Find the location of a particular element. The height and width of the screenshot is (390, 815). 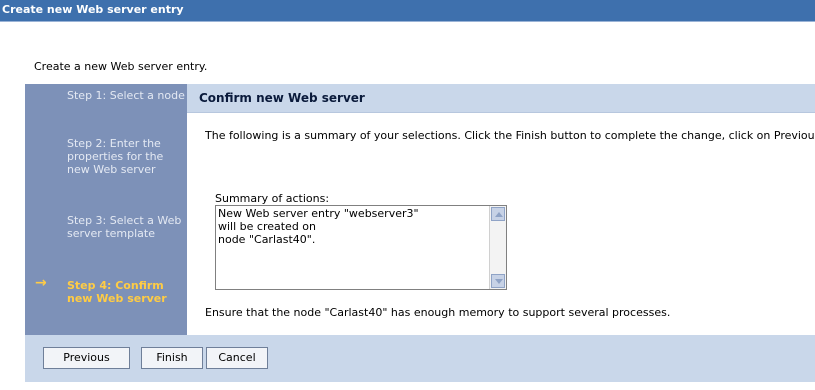

textarea-scrollbar is located at coordinates (497, 247).